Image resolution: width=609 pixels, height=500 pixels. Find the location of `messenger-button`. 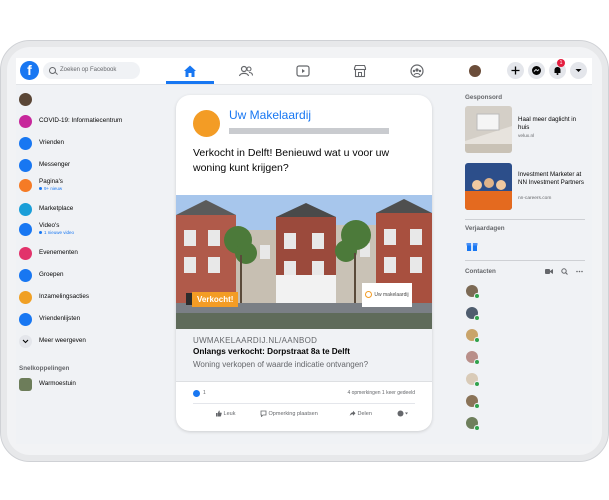

messenger-button is located at coordinates (536, 70).